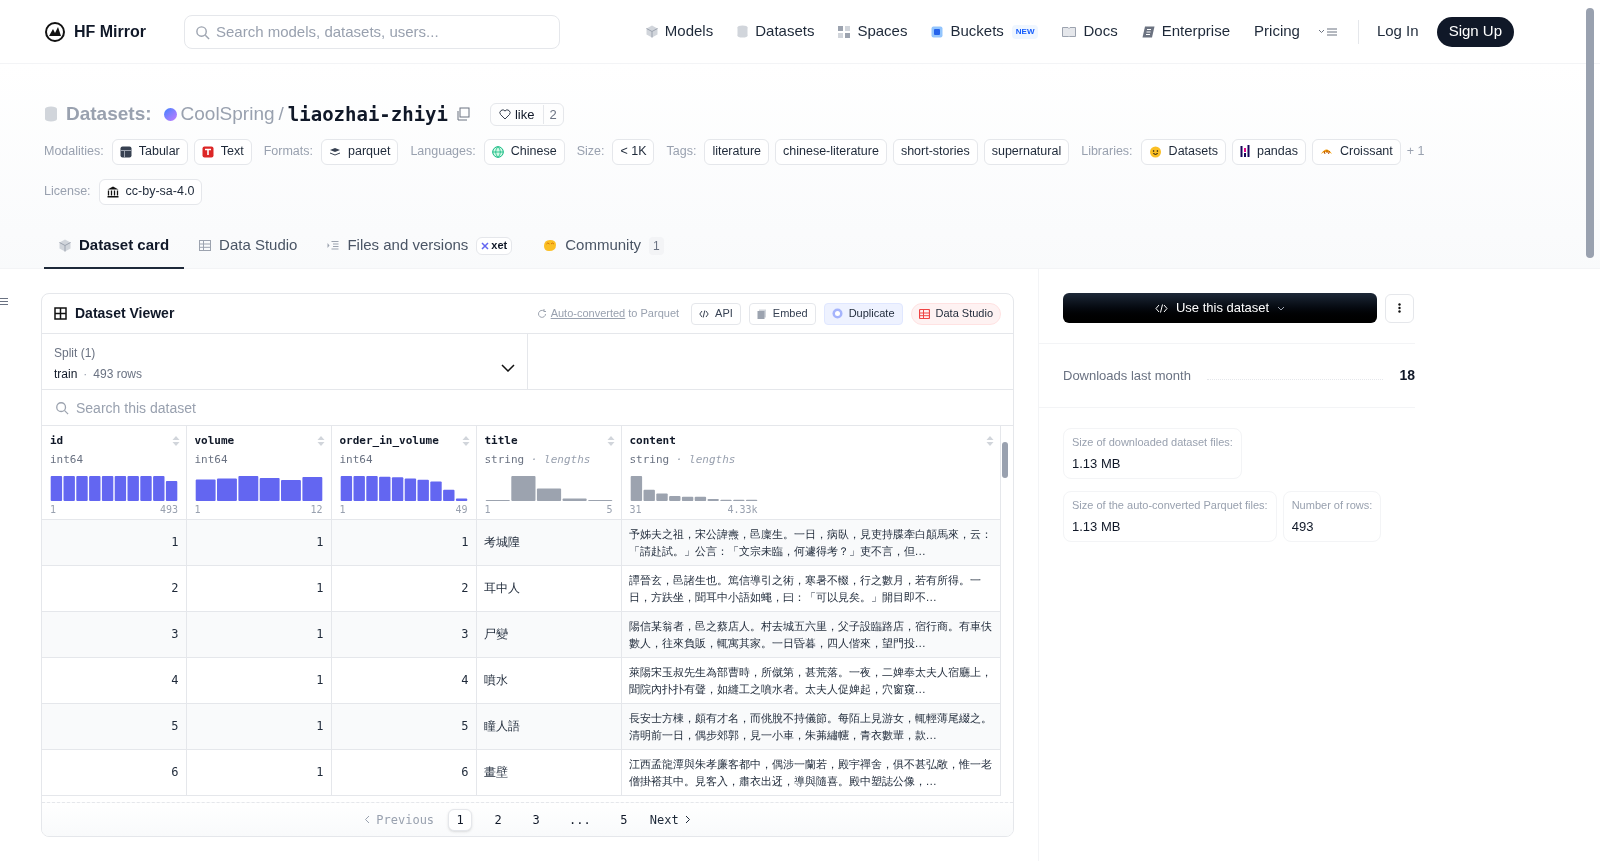  I want to click on data-studio-button: Data Studio, so click(955, 313).